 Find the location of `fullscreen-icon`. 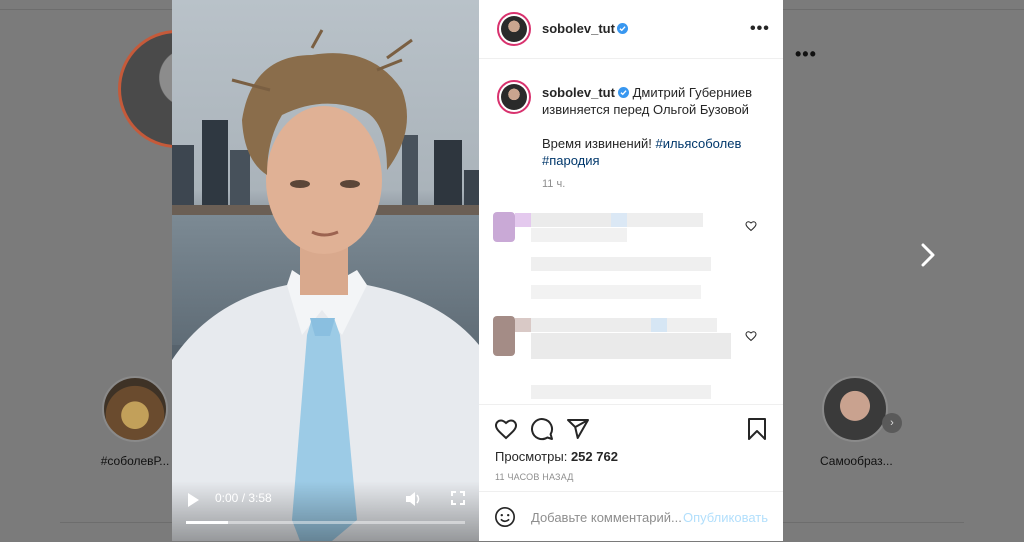

fullscreen-icon is located at coordinates (458, 498).